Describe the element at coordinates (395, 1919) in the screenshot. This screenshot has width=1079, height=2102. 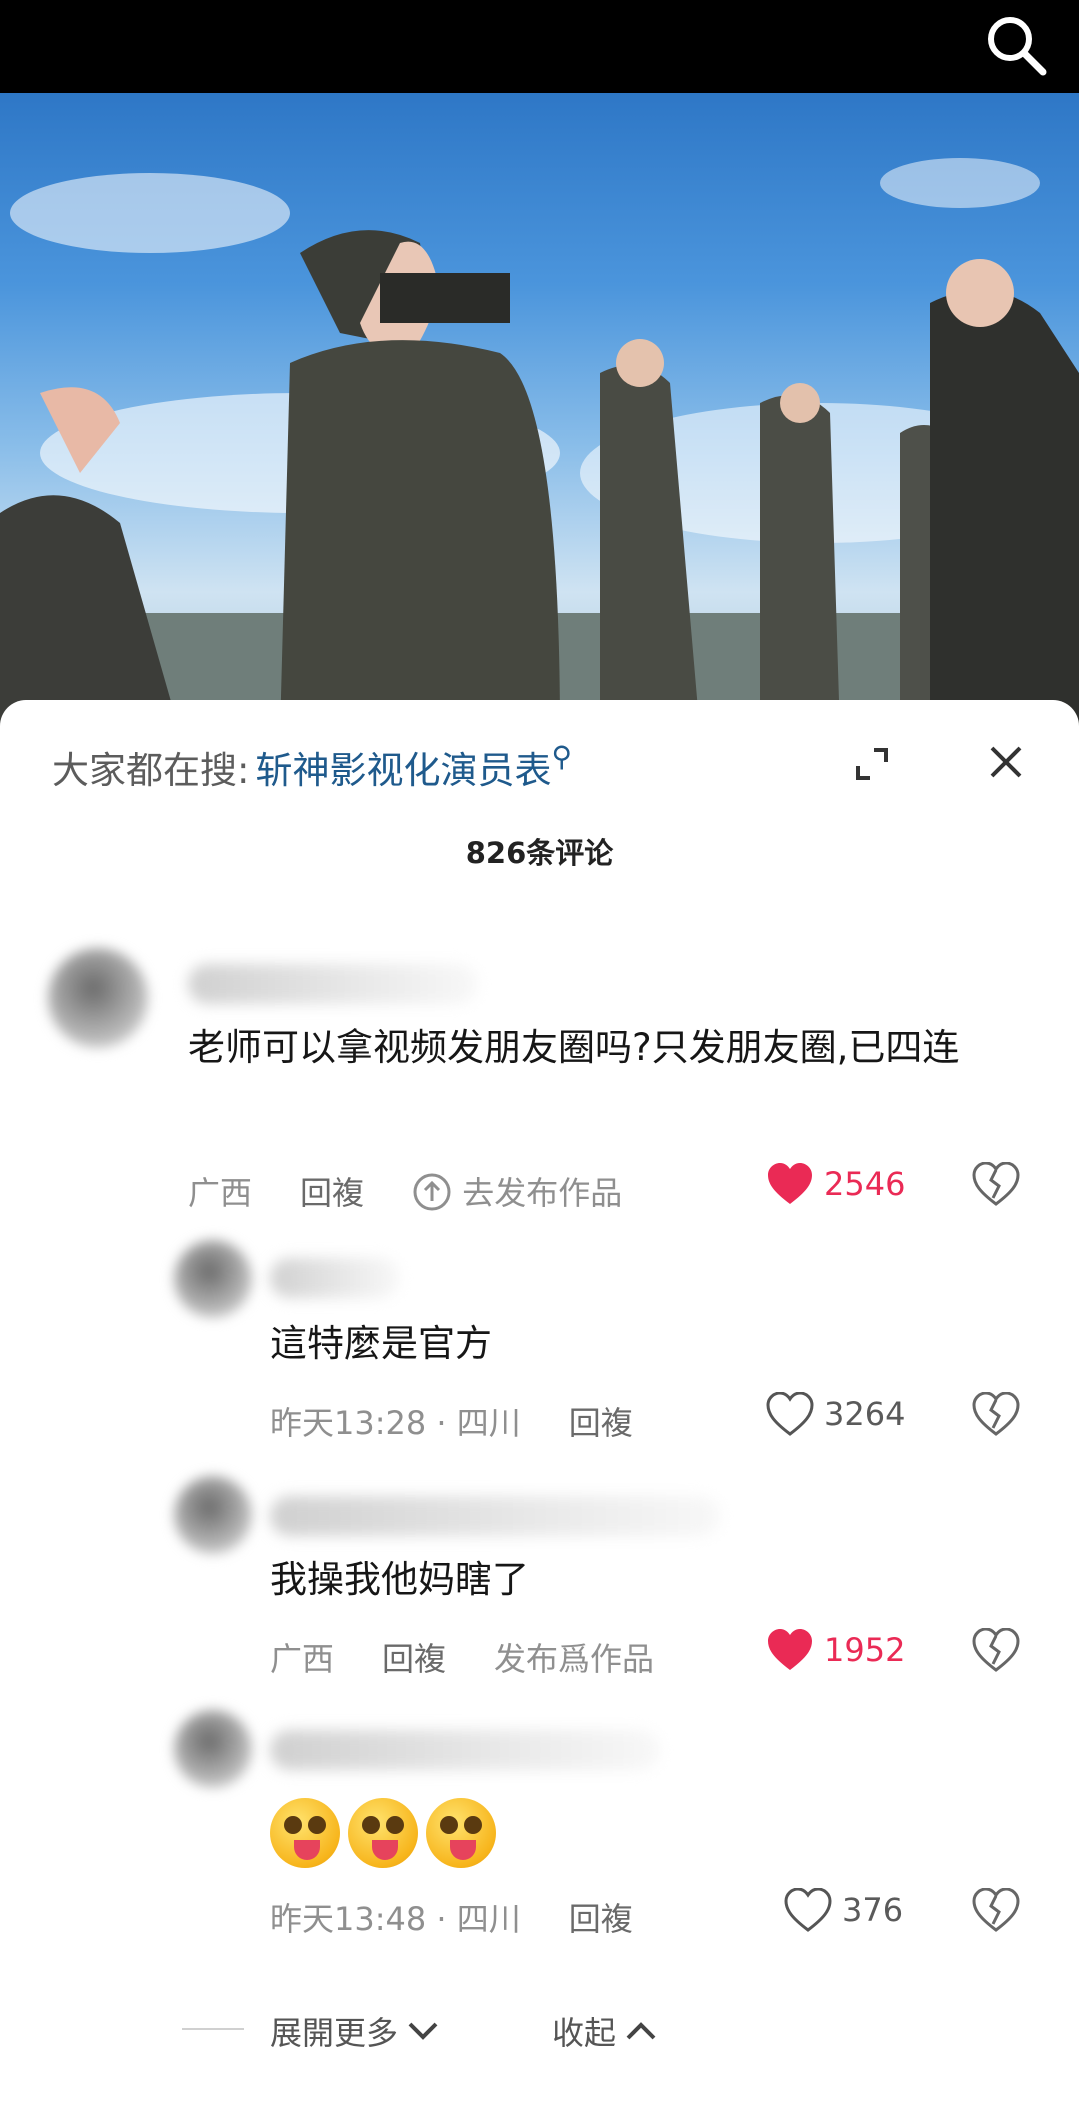
I see `comment-time-location: 昨天13:48 · 四川` at that location.